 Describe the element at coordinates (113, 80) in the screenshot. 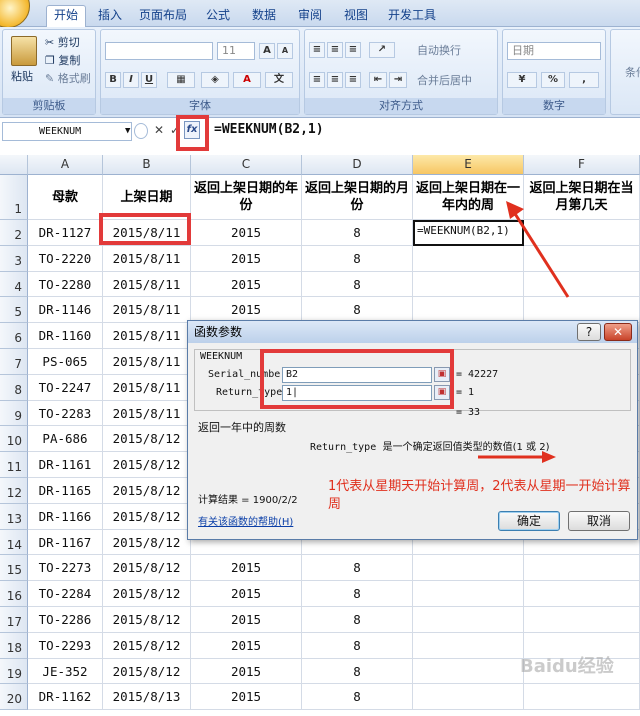

I see `bold-button: B` at that location.